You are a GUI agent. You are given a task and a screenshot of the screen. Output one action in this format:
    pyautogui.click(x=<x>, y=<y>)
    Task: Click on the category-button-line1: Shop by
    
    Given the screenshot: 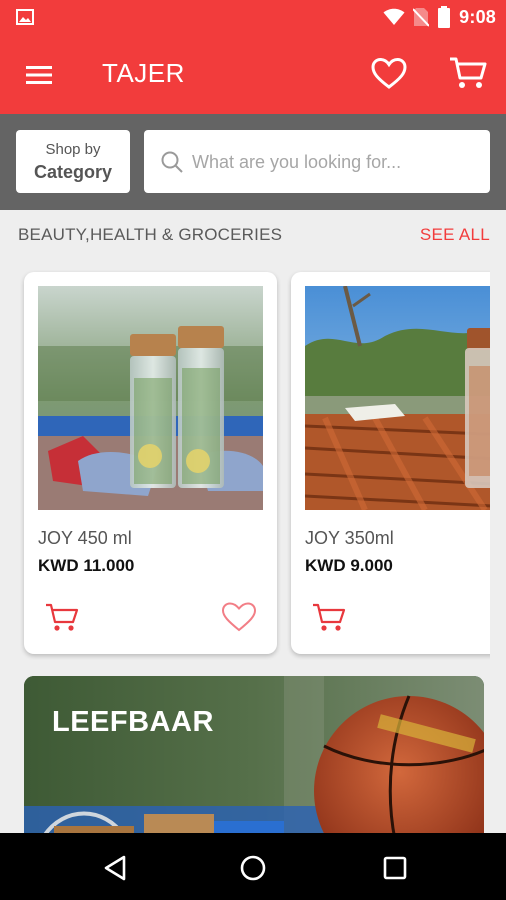 What is the action you would take?
    pyautogui.click(x=73, y=149)
    